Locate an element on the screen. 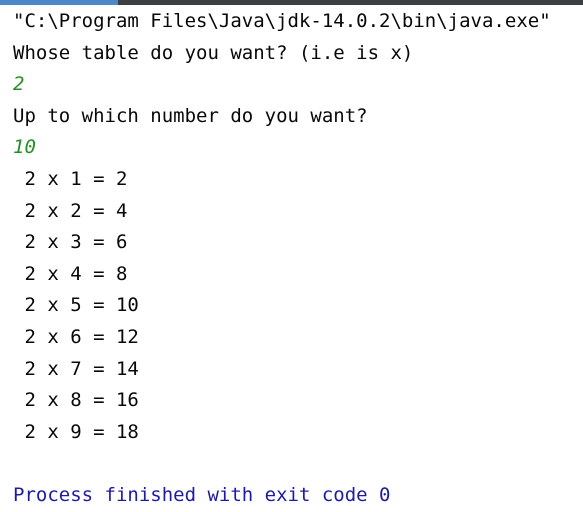  console-prompt-table: Whose table do you want? (i.e is x) is located at coordinates (213, 52).